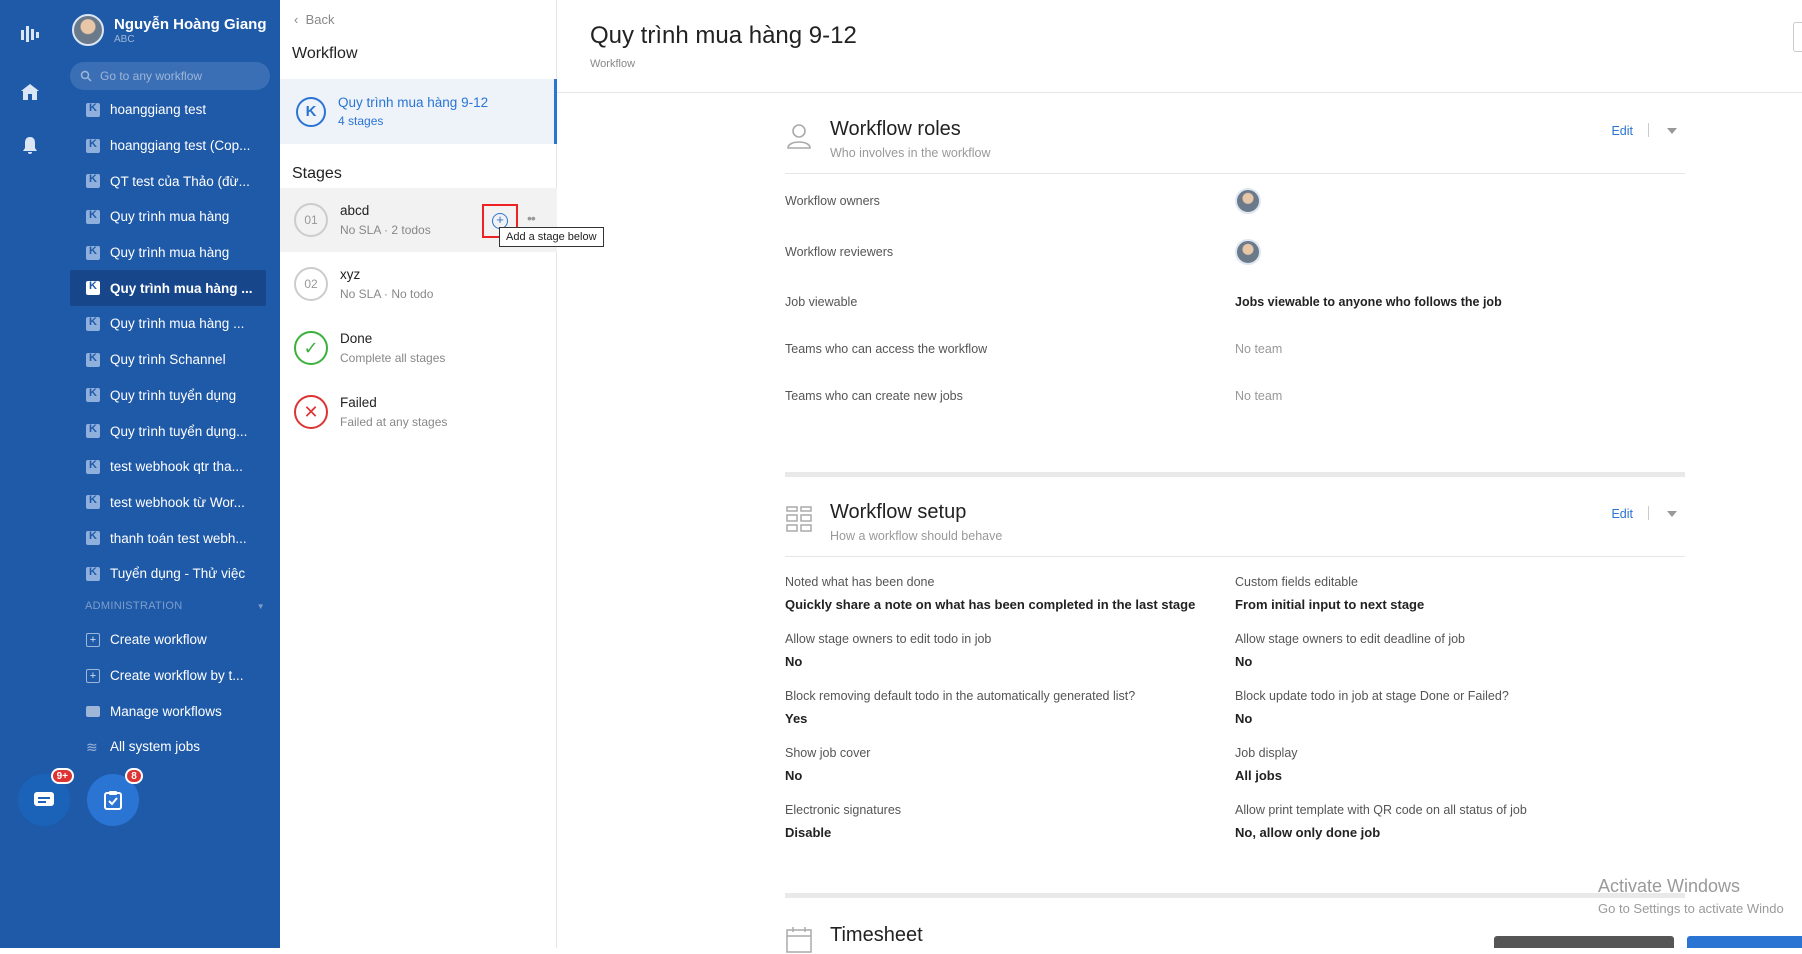 The width and height of the screenshot is (1802, 954). Describe the element at coordinates (1584, 942) in the screenshot. I see `bottom-dark-button` at that location.